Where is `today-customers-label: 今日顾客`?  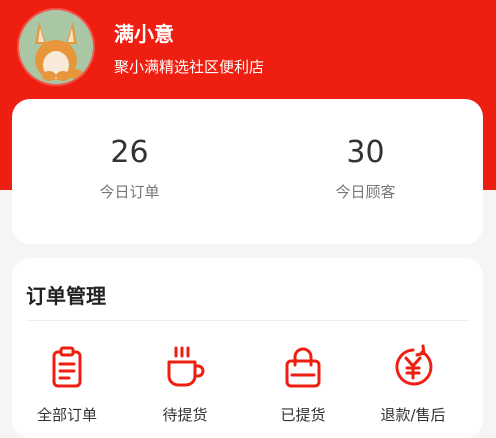 today-customers-label: 今日顾客 is located at coordinates (365, 192).